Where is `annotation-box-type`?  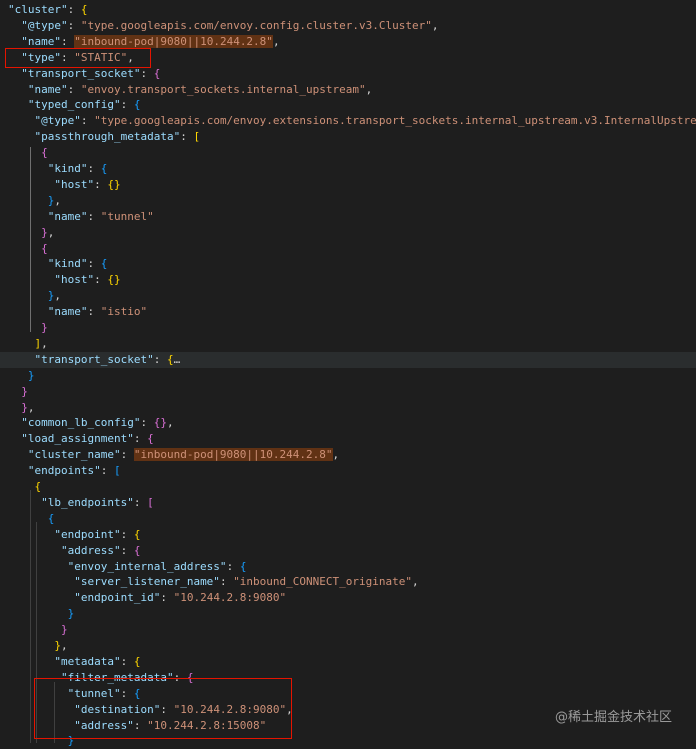 annotation-box-type is located at coordinates (78, 58).